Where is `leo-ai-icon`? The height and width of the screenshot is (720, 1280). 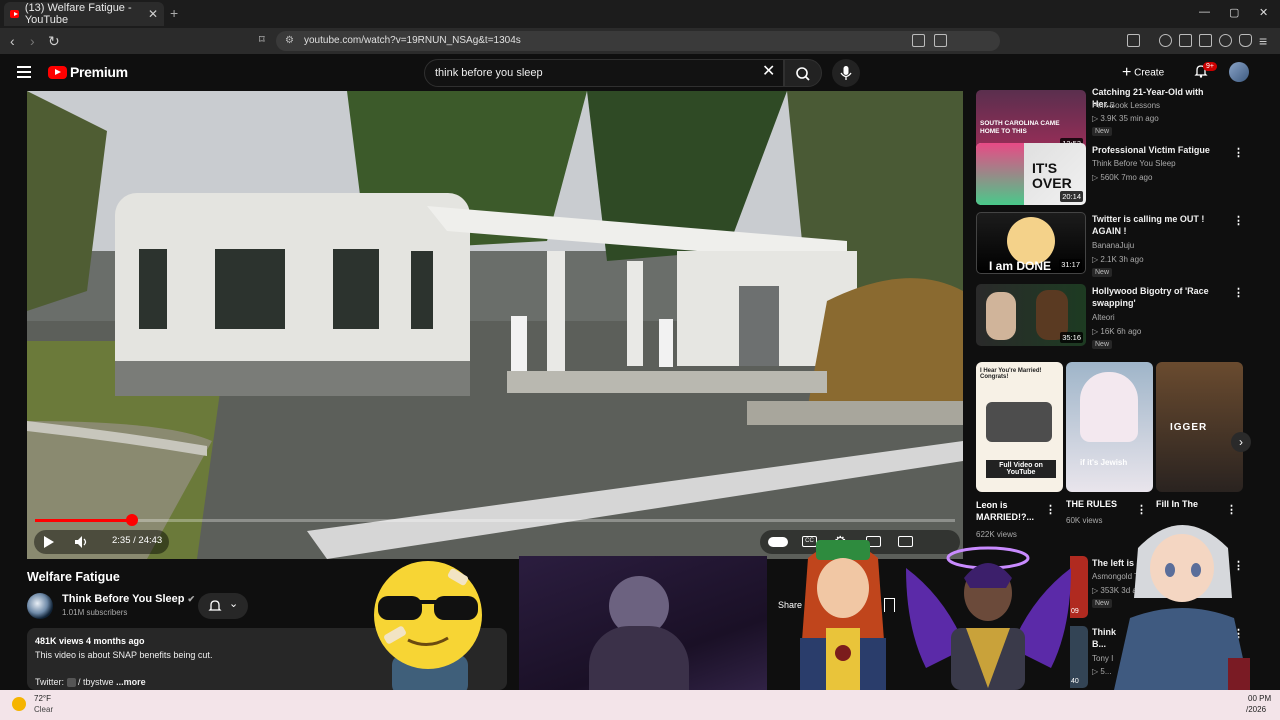 leo-ai-icon is located at coordinates (1225, 40).